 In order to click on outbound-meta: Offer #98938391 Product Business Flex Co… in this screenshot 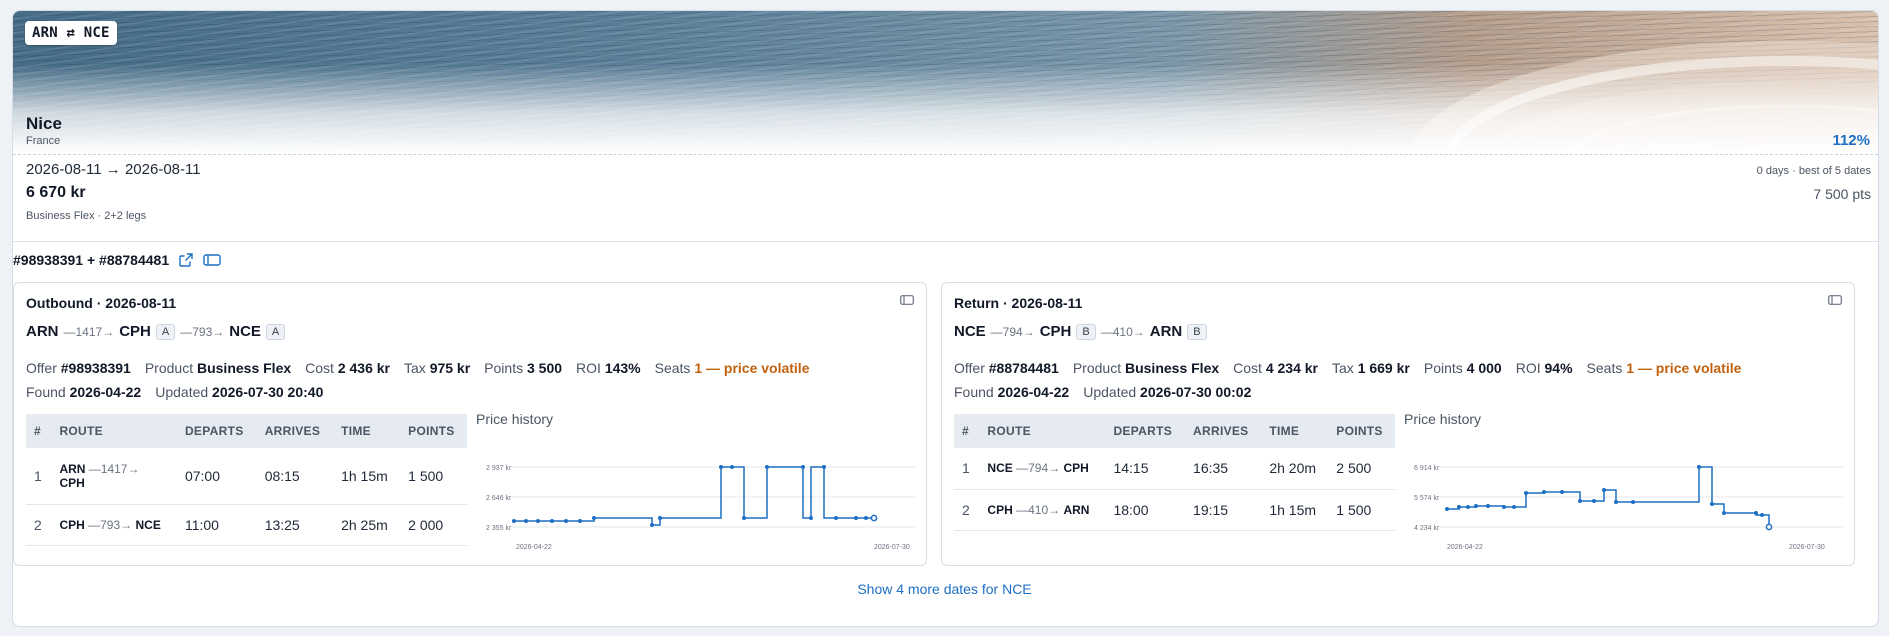, I will do `click(418, 368)`.